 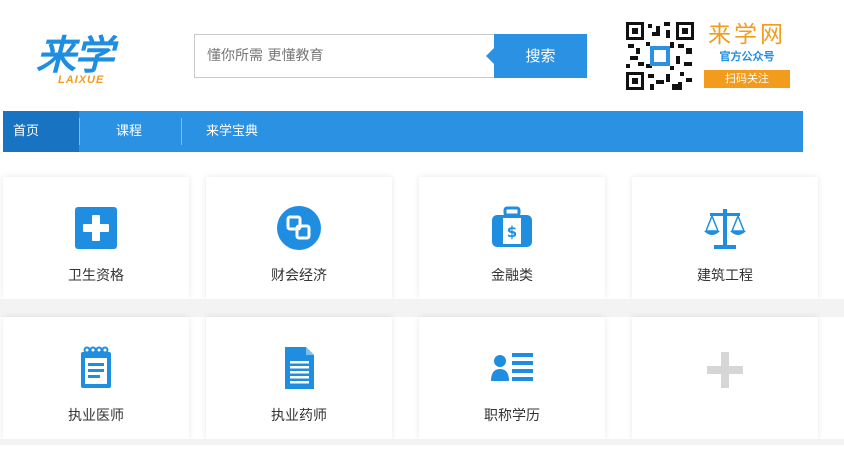 What do you see at coordinates (512, 368) in the screenshot?
I see `profile-card-icon` at bounding box center [512, 368].